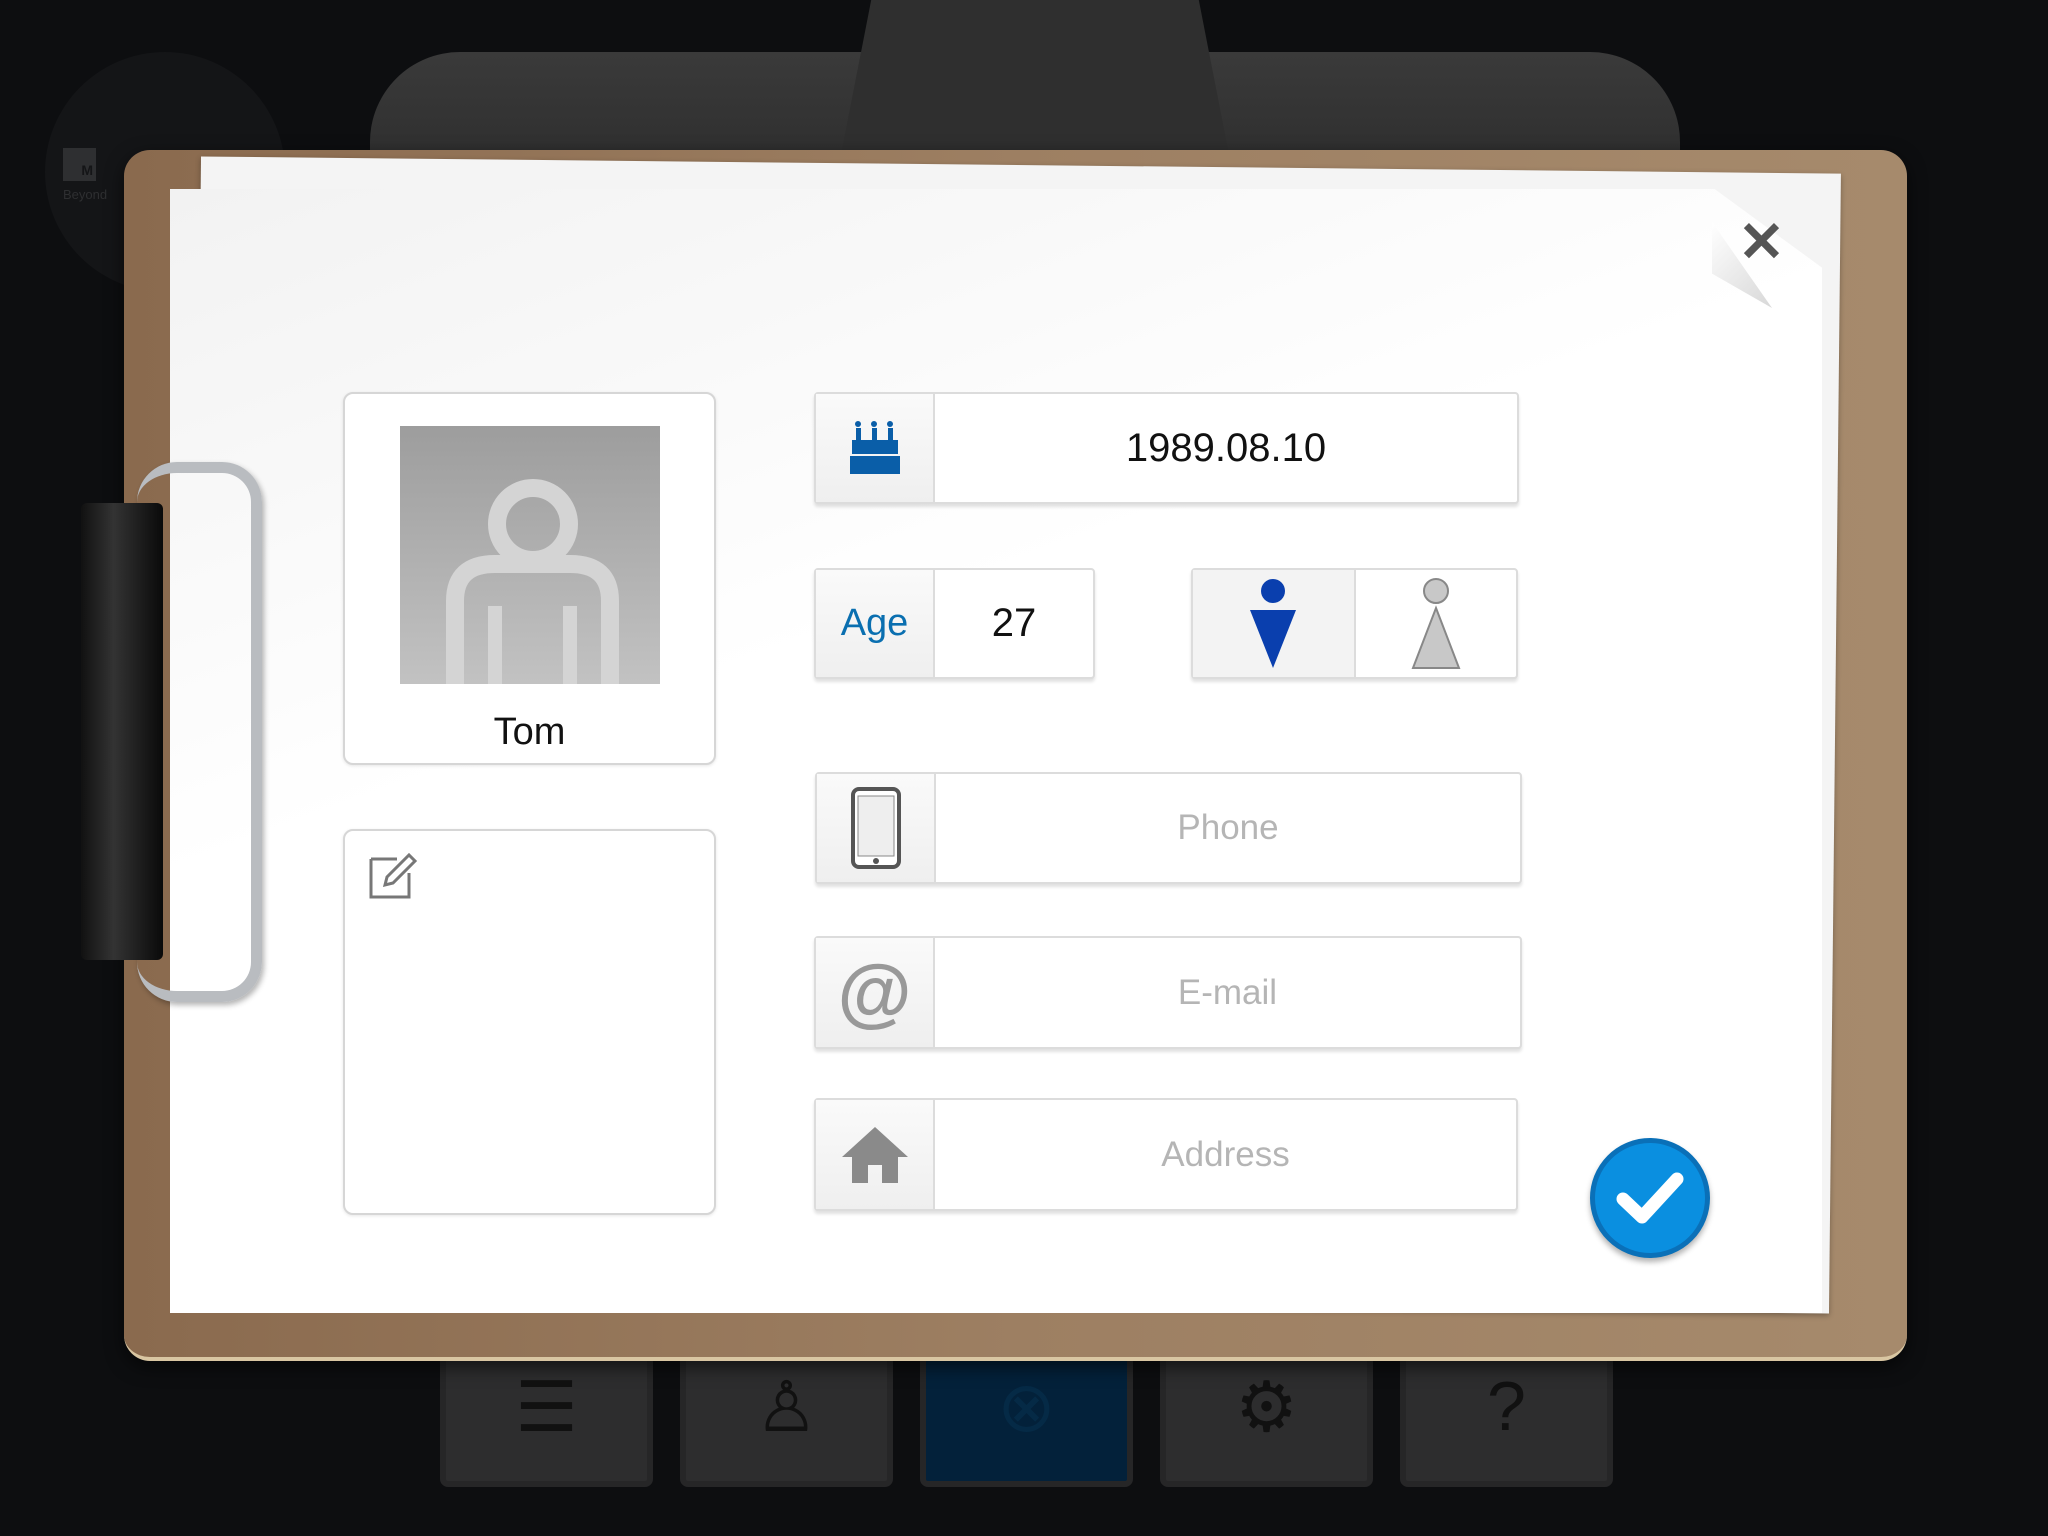 This screenshot has height=1536, width=2048. What do you see at coordinates (1226, 447) in the screenshot?
I see `birthday-value: 1989.08.10` at bounding box center [1226, 447].